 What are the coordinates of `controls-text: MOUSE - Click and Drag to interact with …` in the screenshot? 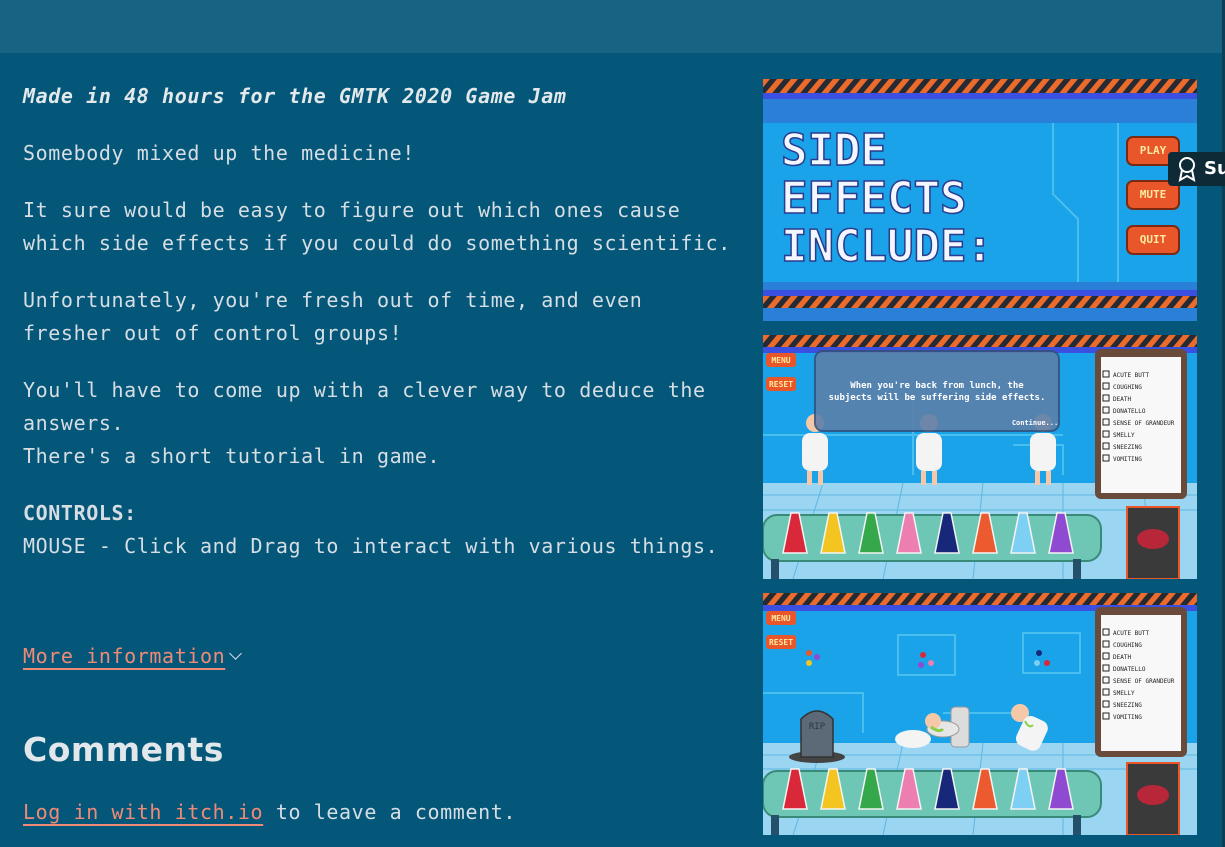 It's located at (371, 546).